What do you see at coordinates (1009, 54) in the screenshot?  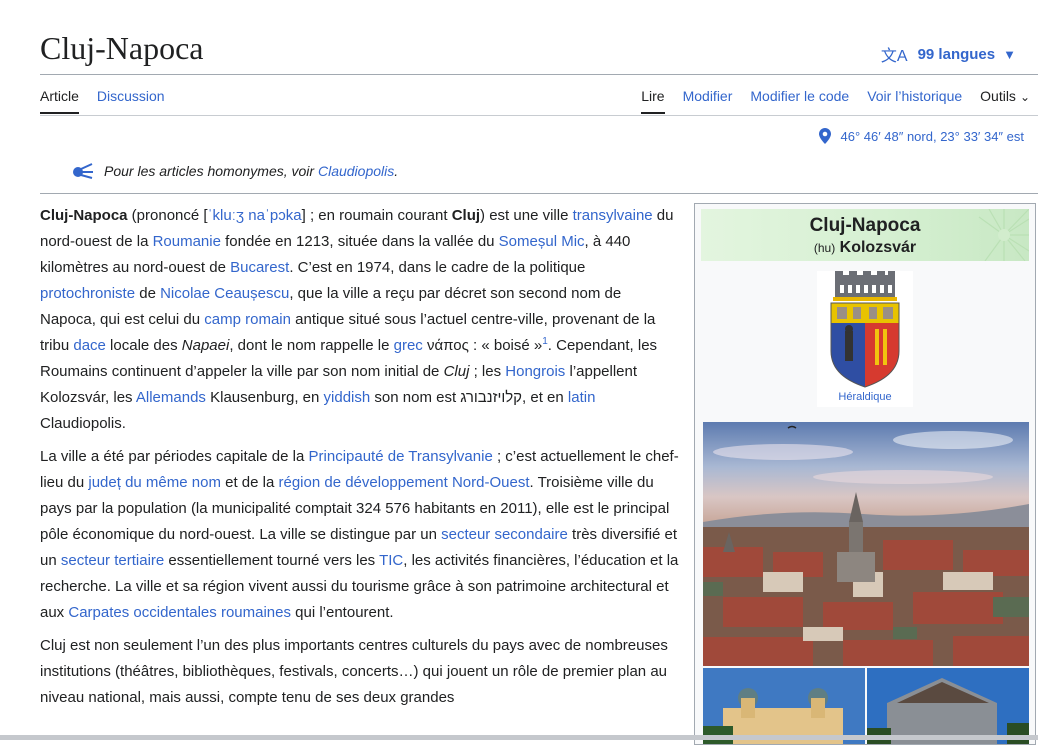 I see `chevron-down-icon: ▼` at bounding box center [1009, 54].